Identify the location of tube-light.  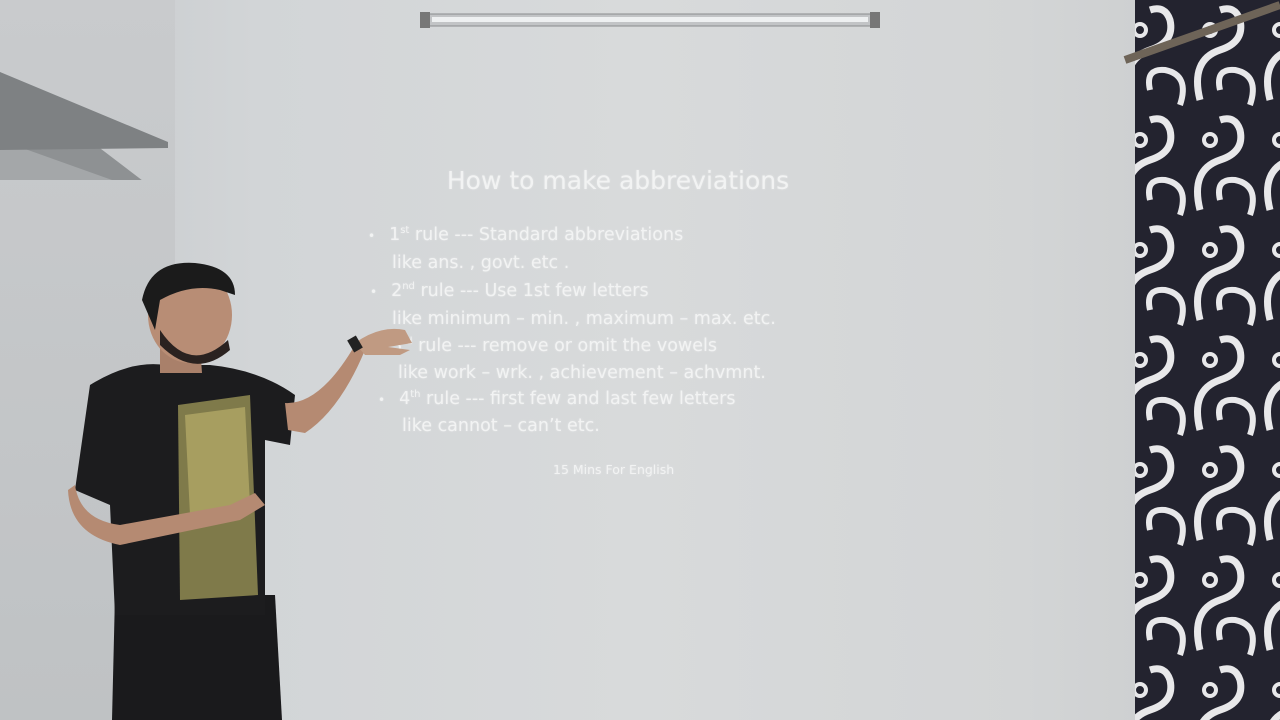
(650, 20).